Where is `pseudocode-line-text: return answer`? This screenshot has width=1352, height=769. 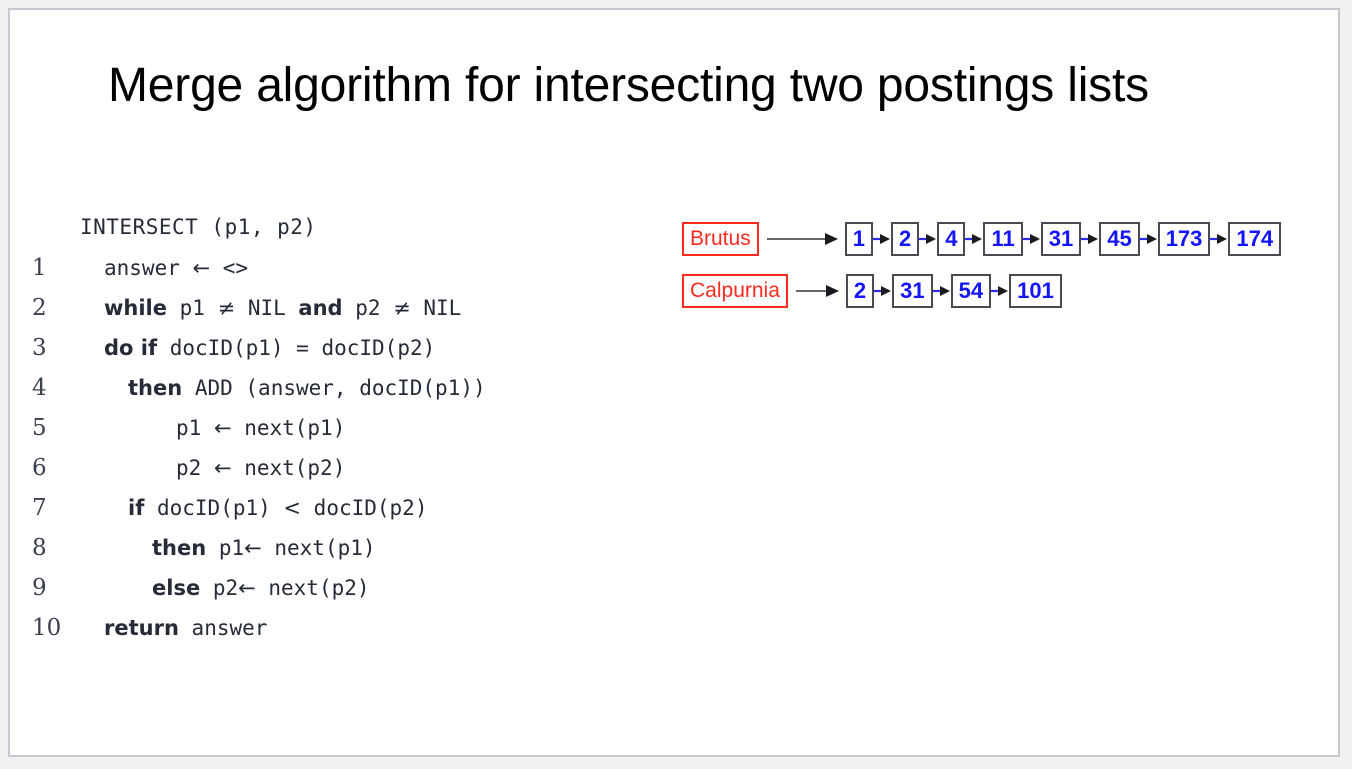
pseudocode-line-text: return answer is located at coordinates (173, 628).